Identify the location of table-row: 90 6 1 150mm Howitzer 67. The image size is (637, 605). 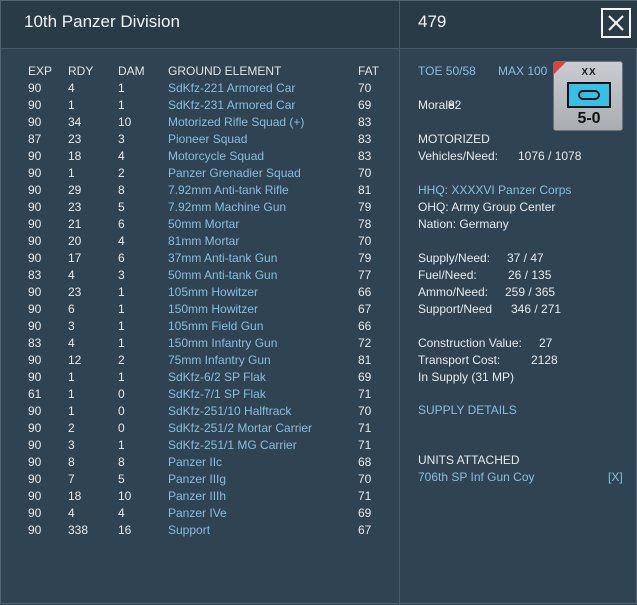
(213, 309).